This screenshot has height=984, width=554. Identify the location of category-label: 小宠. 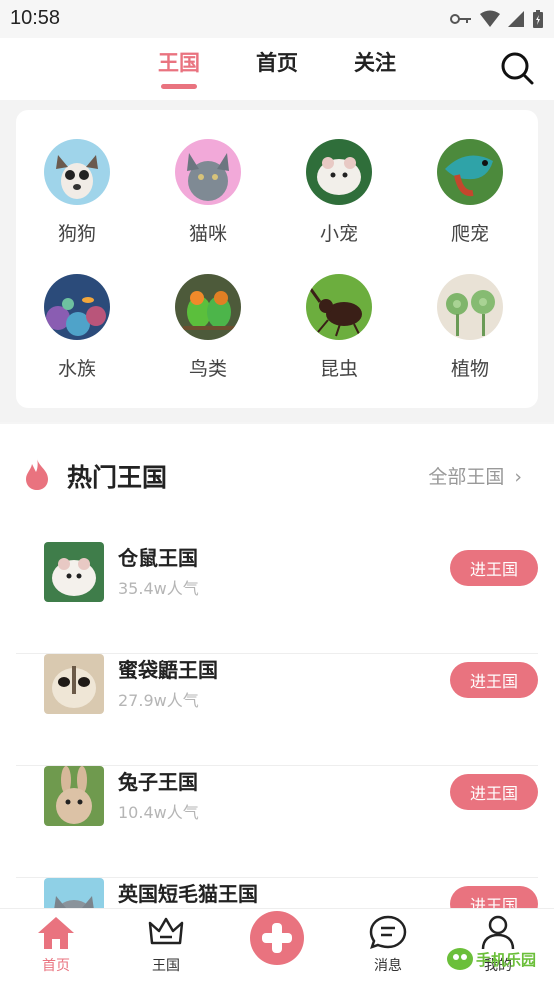
(338, 234).